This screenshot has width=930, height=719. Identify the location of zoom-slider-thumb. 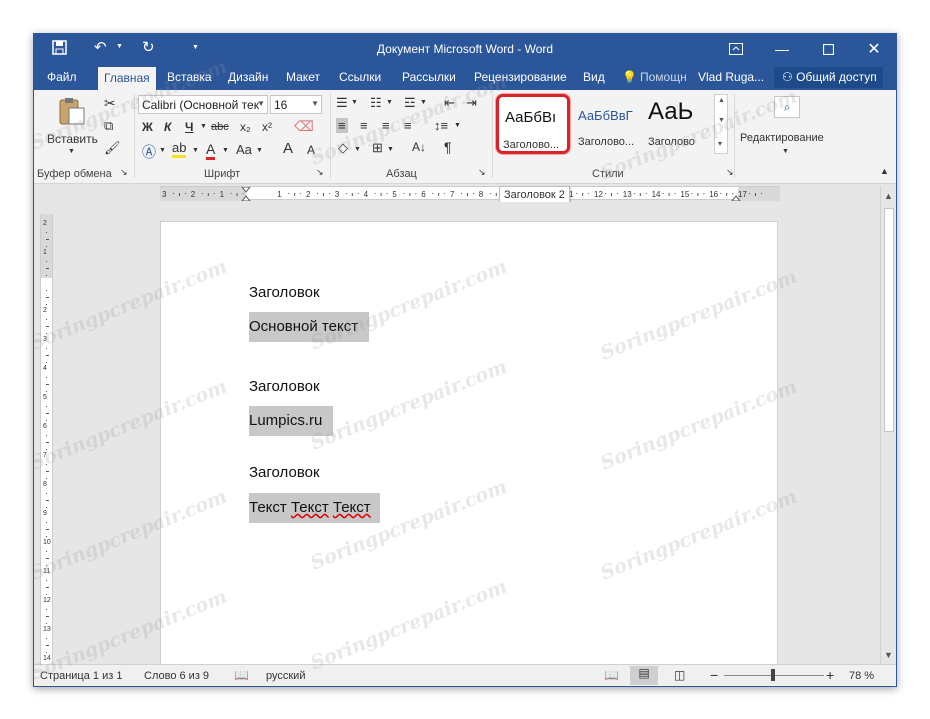
(773, 675).